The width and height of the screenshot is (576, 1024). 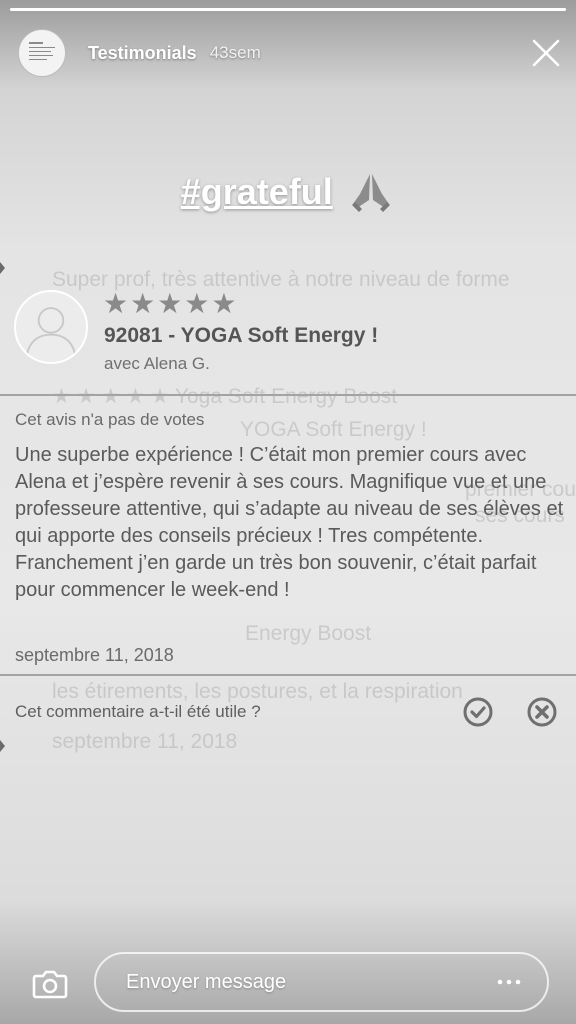 I want to click on review-title: 92081 - YOGA Soft Energy !, so click(x=241, y=336).